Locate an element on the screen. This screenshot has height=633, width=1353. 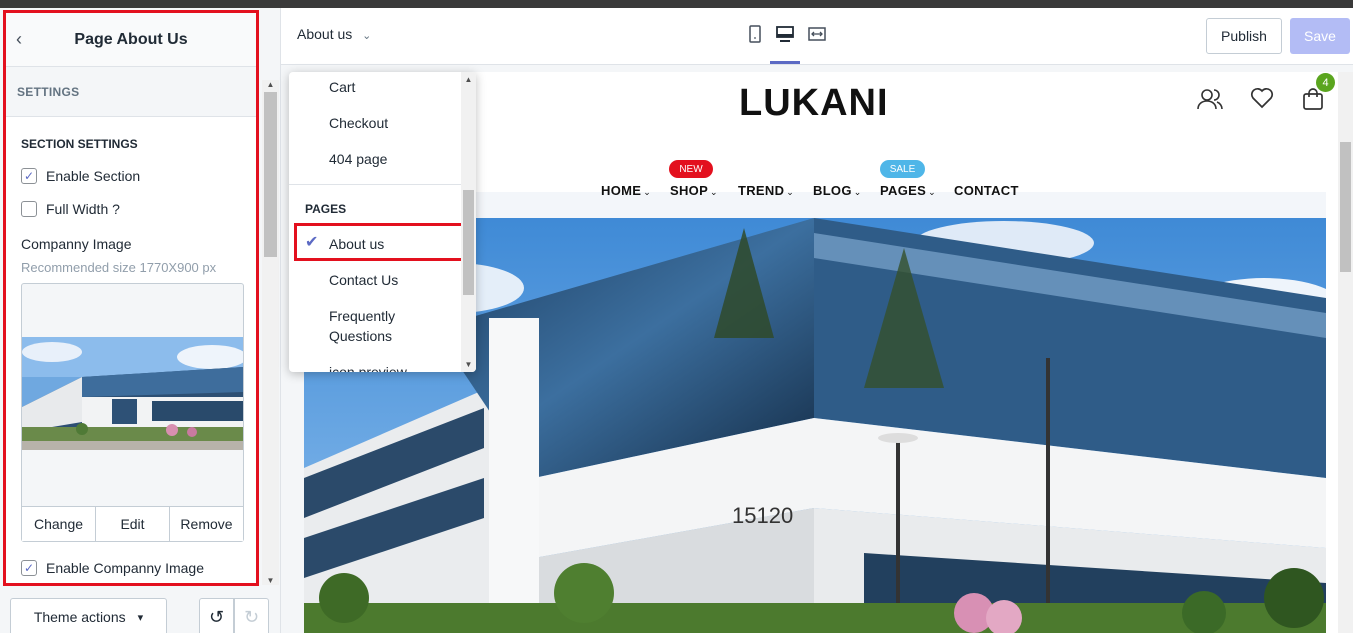
window-top-strip is located at coordinates (676, 4).